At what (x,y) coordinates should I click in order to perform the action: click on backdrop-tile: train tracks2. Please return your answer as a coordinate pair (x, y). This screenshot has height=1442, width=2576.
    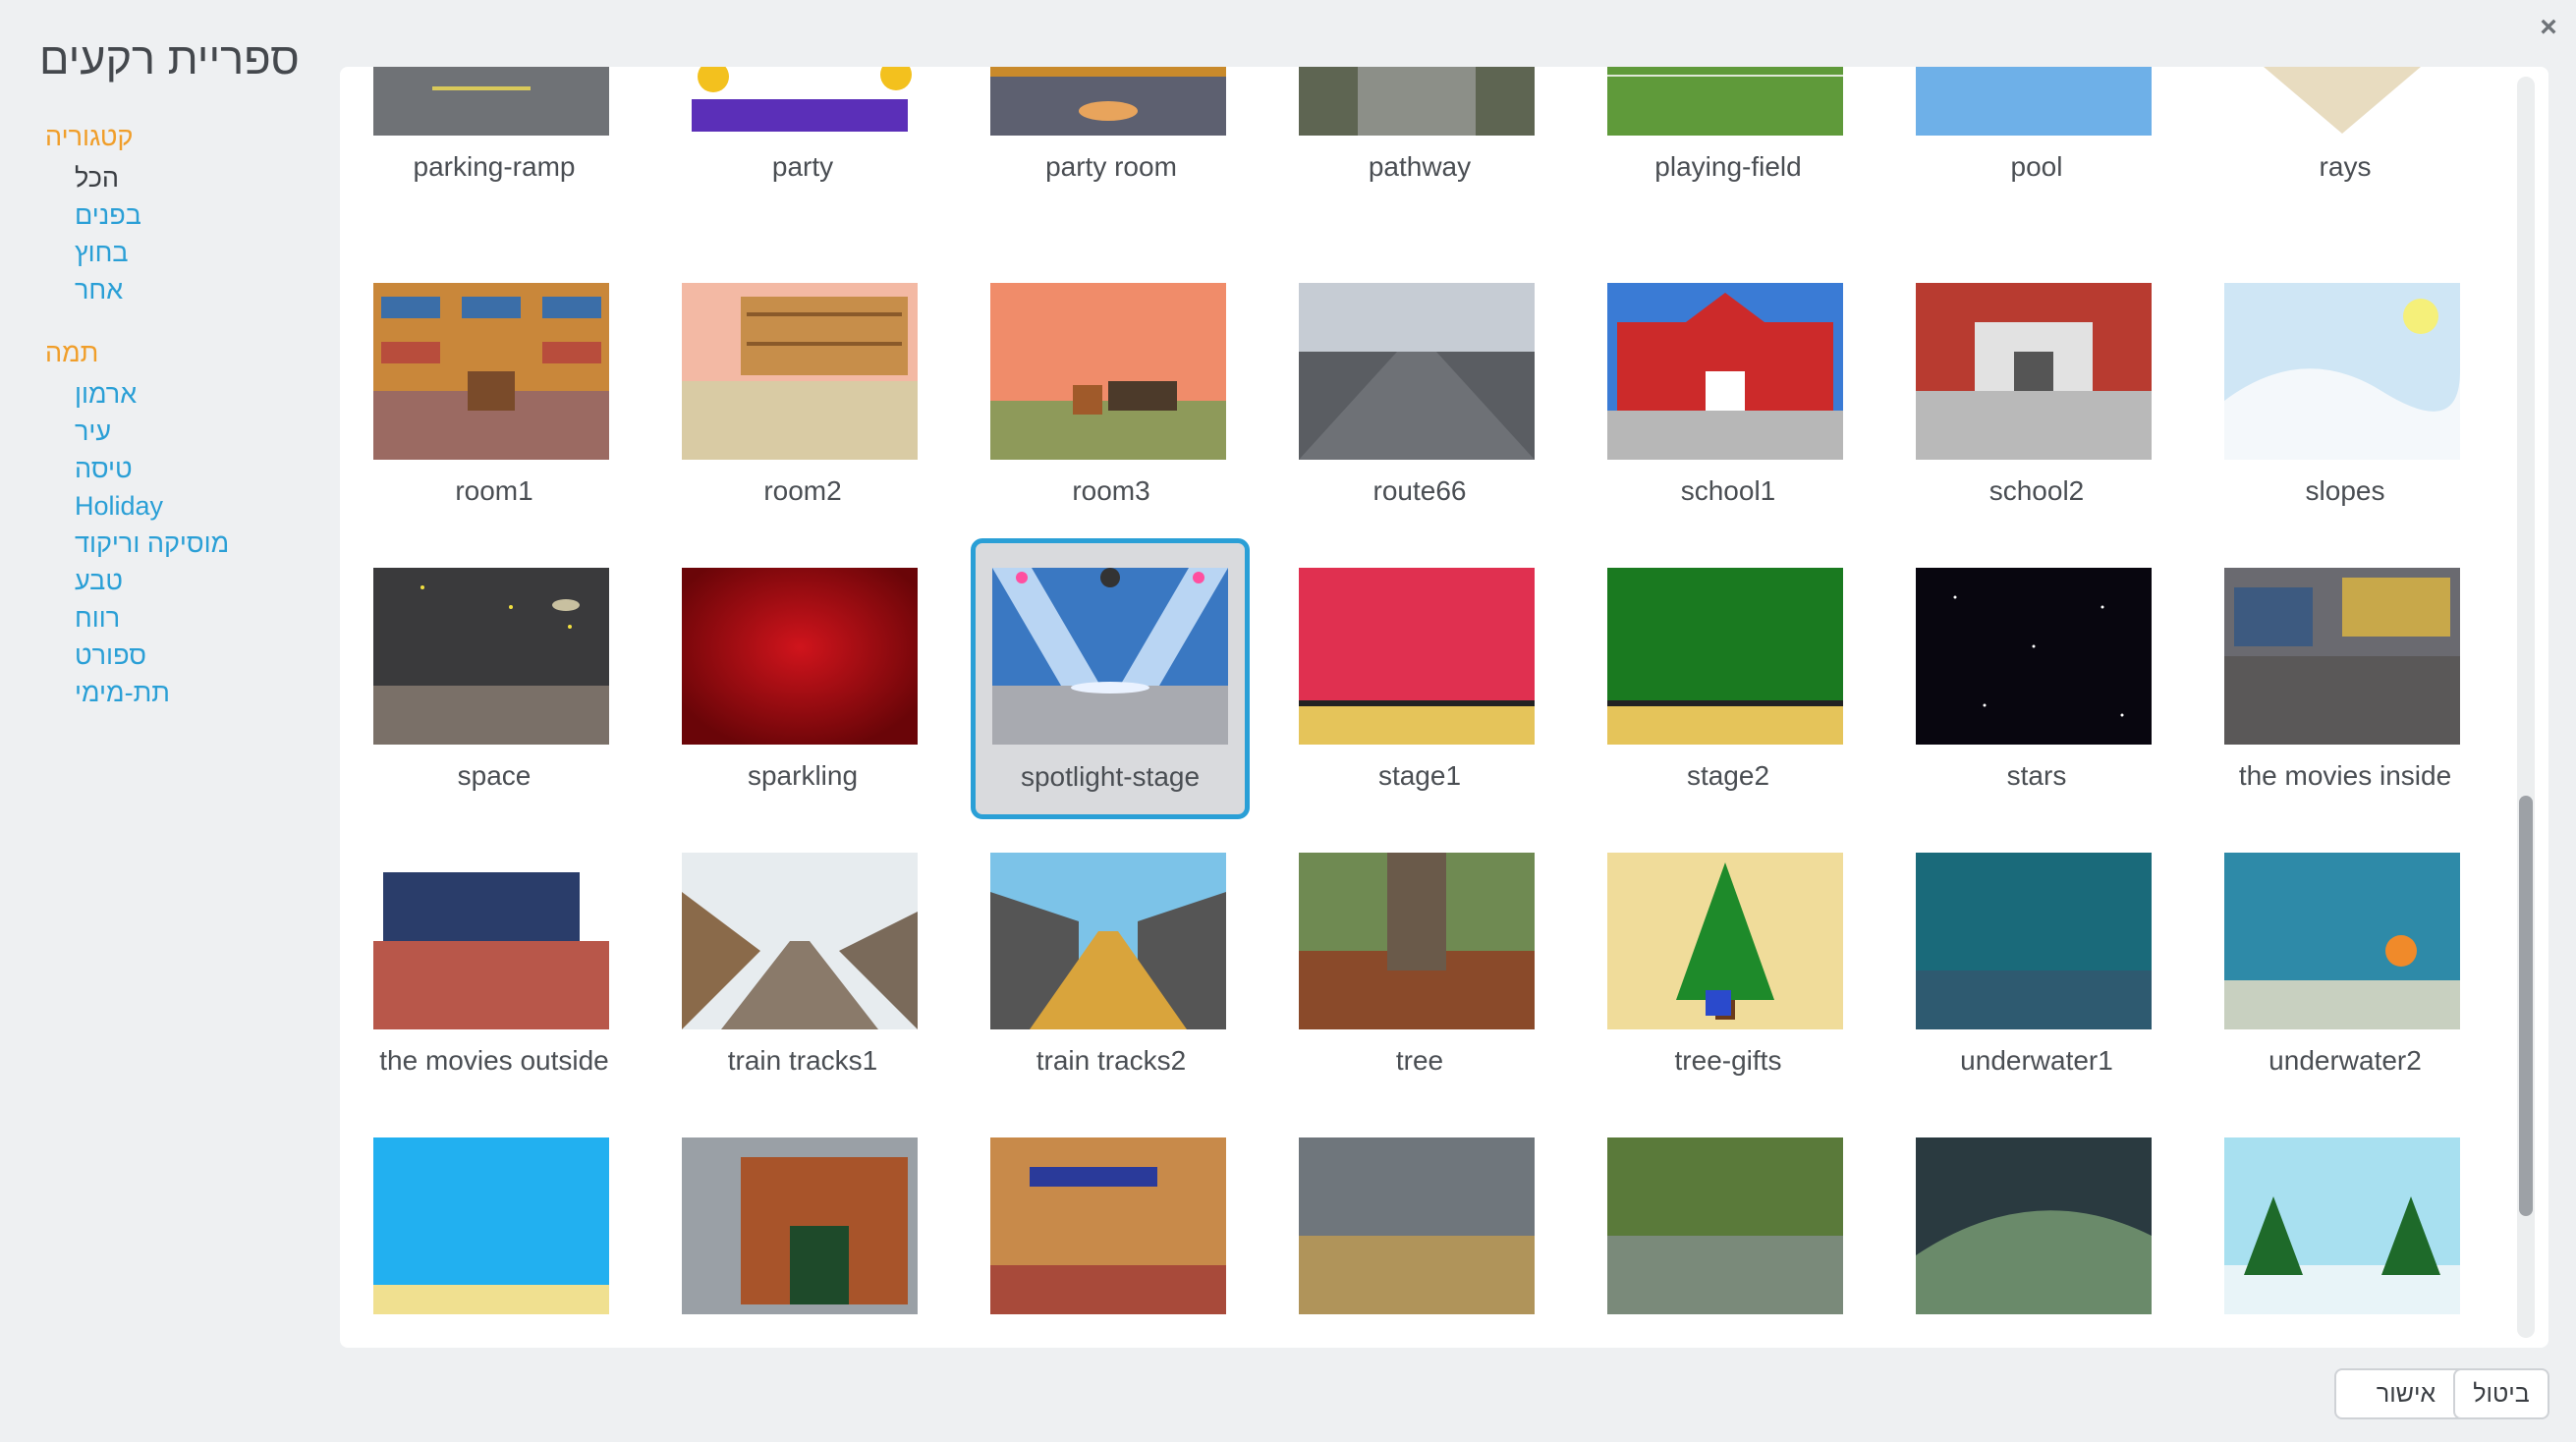
    Looking at the image, I should click on (1096, 993).